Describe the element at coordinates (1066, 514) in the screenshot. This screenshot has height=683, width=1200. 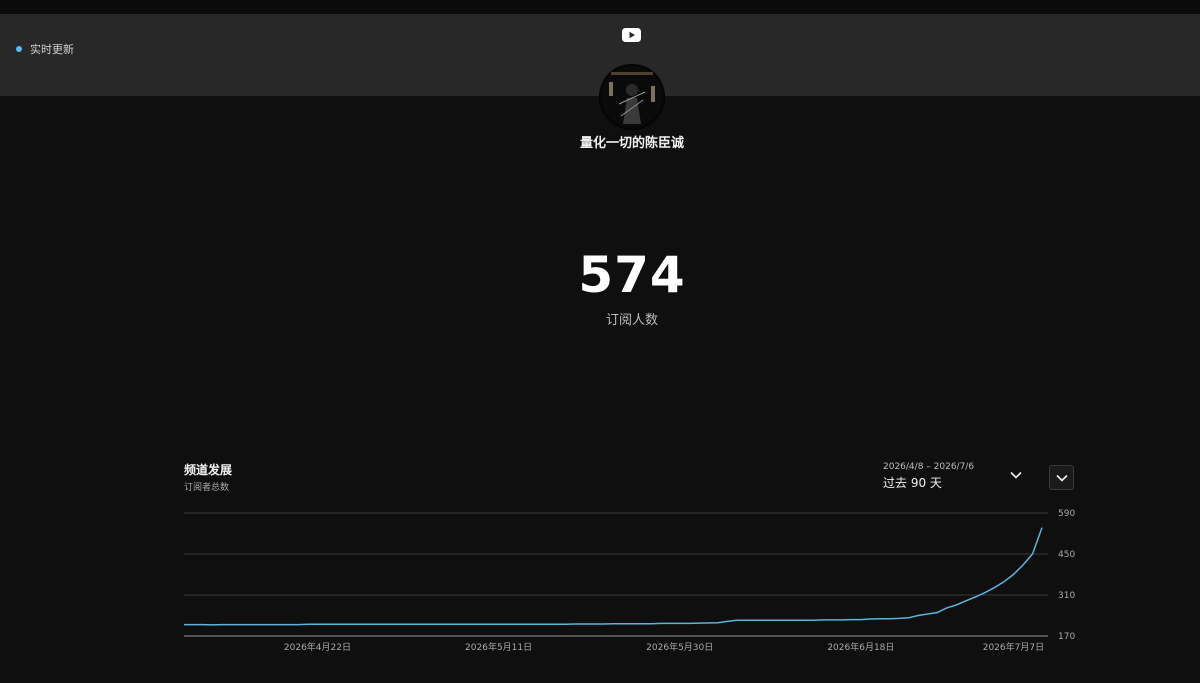
I see `y-tick-label: 590` at that location.